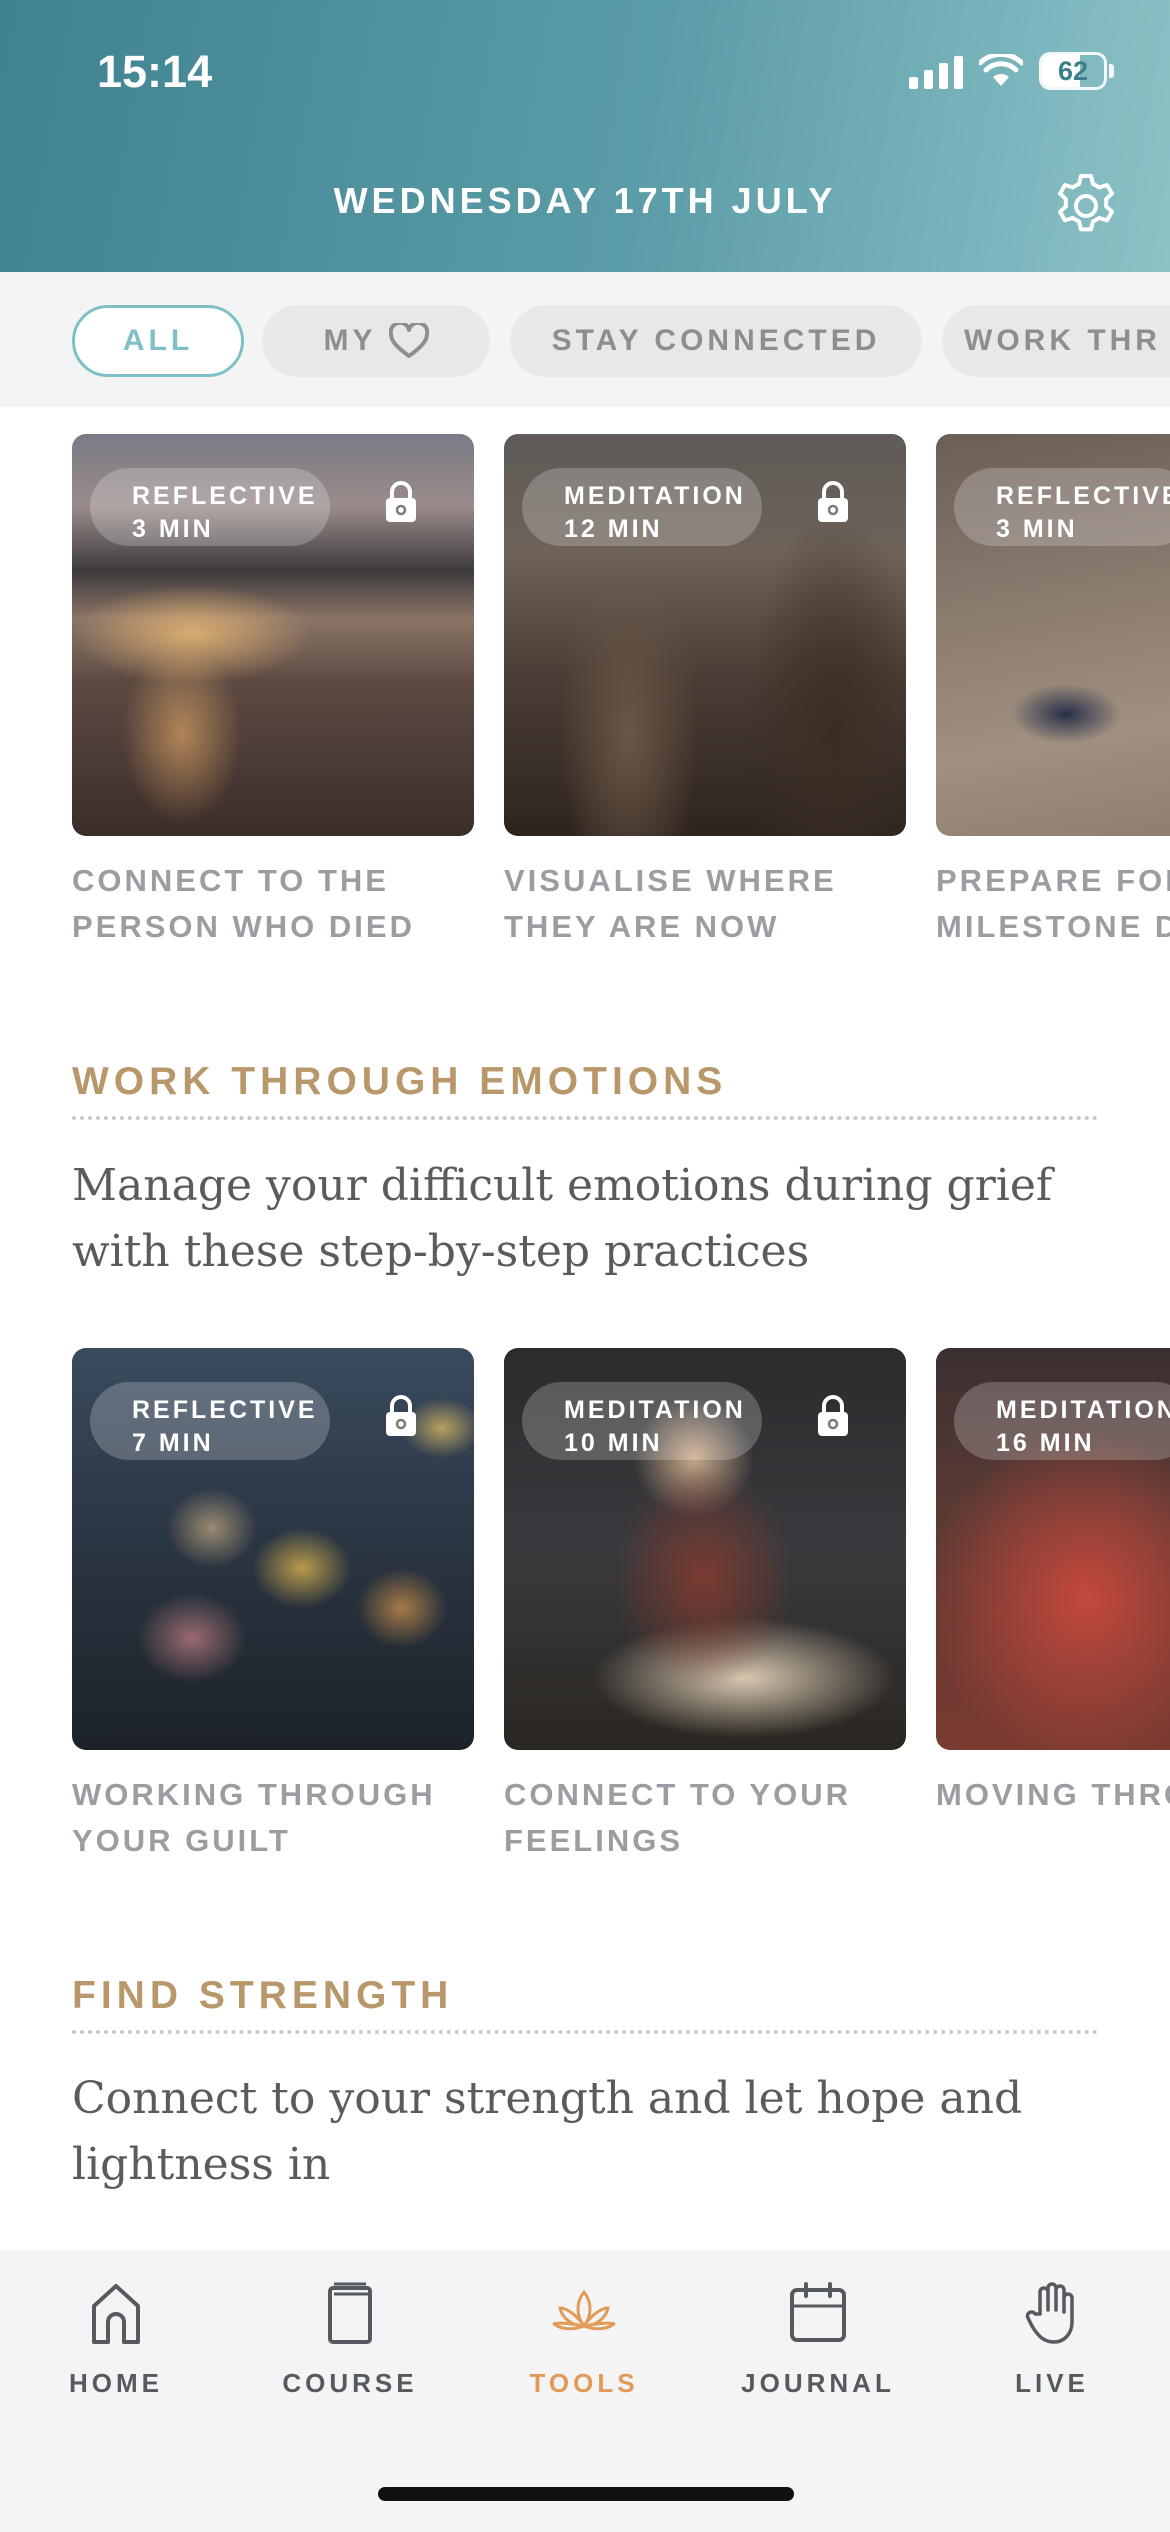 This screenshot has width=1170, height=2532. Describe the element at coordinates (1001, 70) in the screenshot. I see `wifi-icon` at that location.